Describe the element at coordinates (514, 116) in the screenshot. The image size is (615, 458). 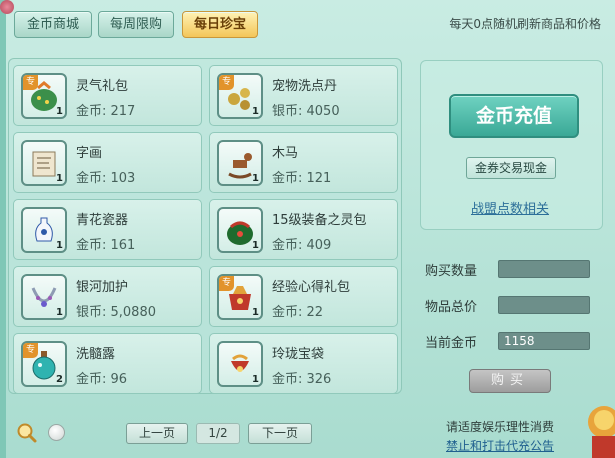
I see `gold-recharge-button: 金币充值` at that location.